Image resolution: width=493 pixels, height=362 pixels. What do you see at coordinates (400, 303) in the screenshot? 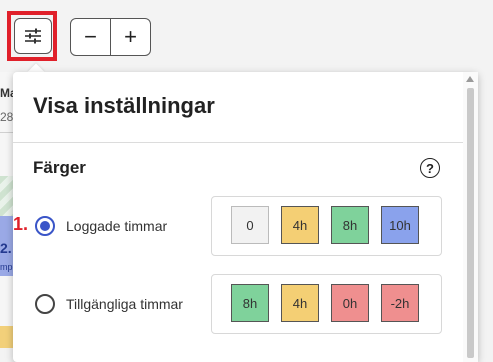
I see `legend-chip: -2h` at bounding box center [400, 303].